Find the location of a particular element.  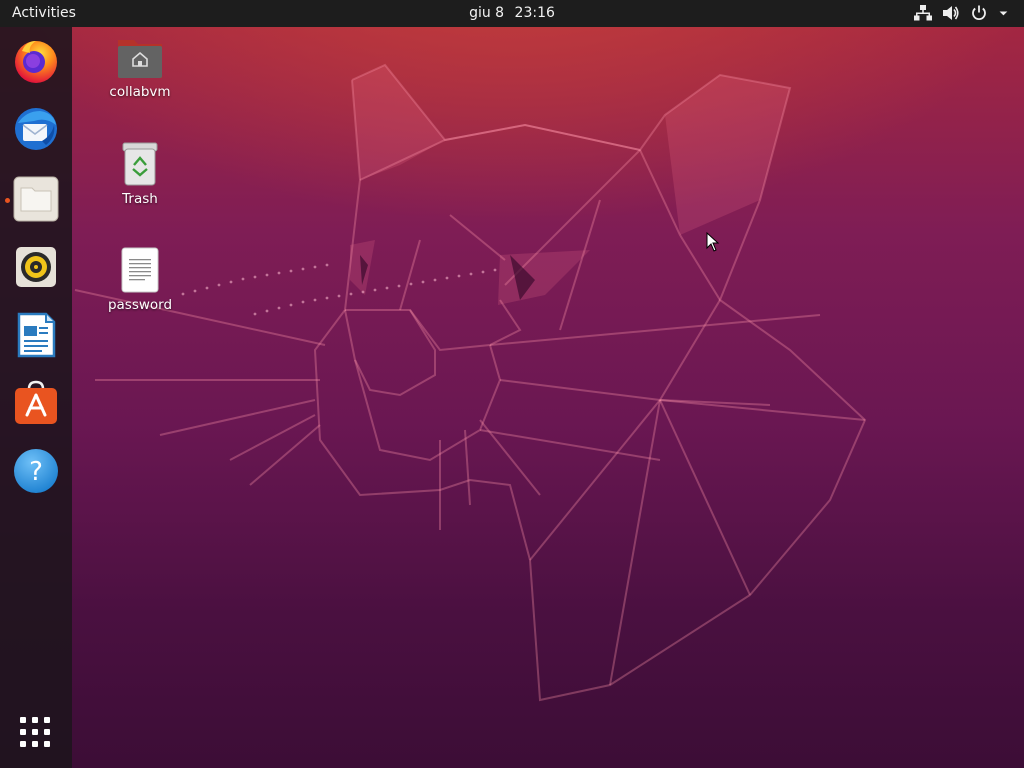

dock-item-files is located at coordinates (36, 199).